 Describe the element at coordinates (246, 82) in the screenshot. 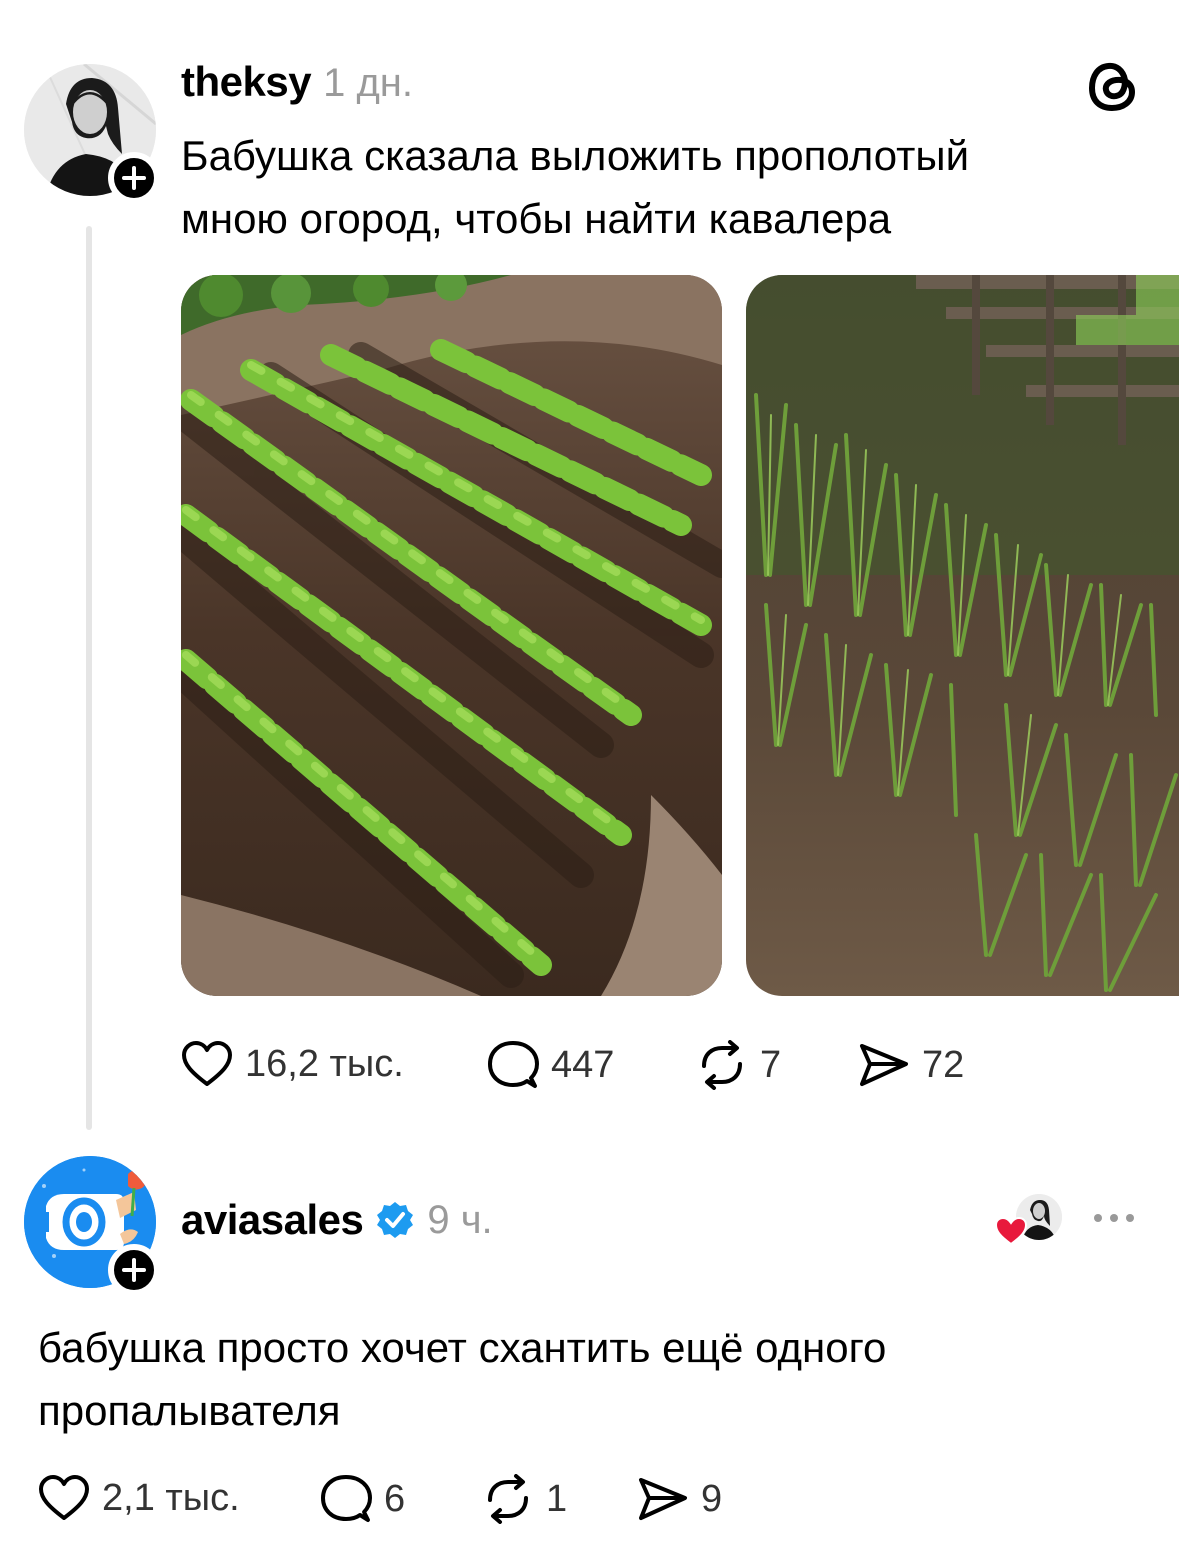

I see `post-username: theksy` at that location.